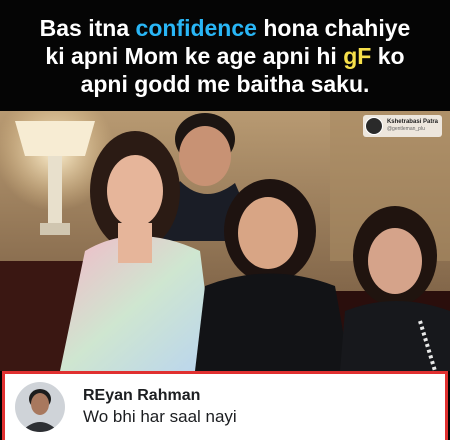  I want to click on caption-text: Bas itna, so click(87, 27).